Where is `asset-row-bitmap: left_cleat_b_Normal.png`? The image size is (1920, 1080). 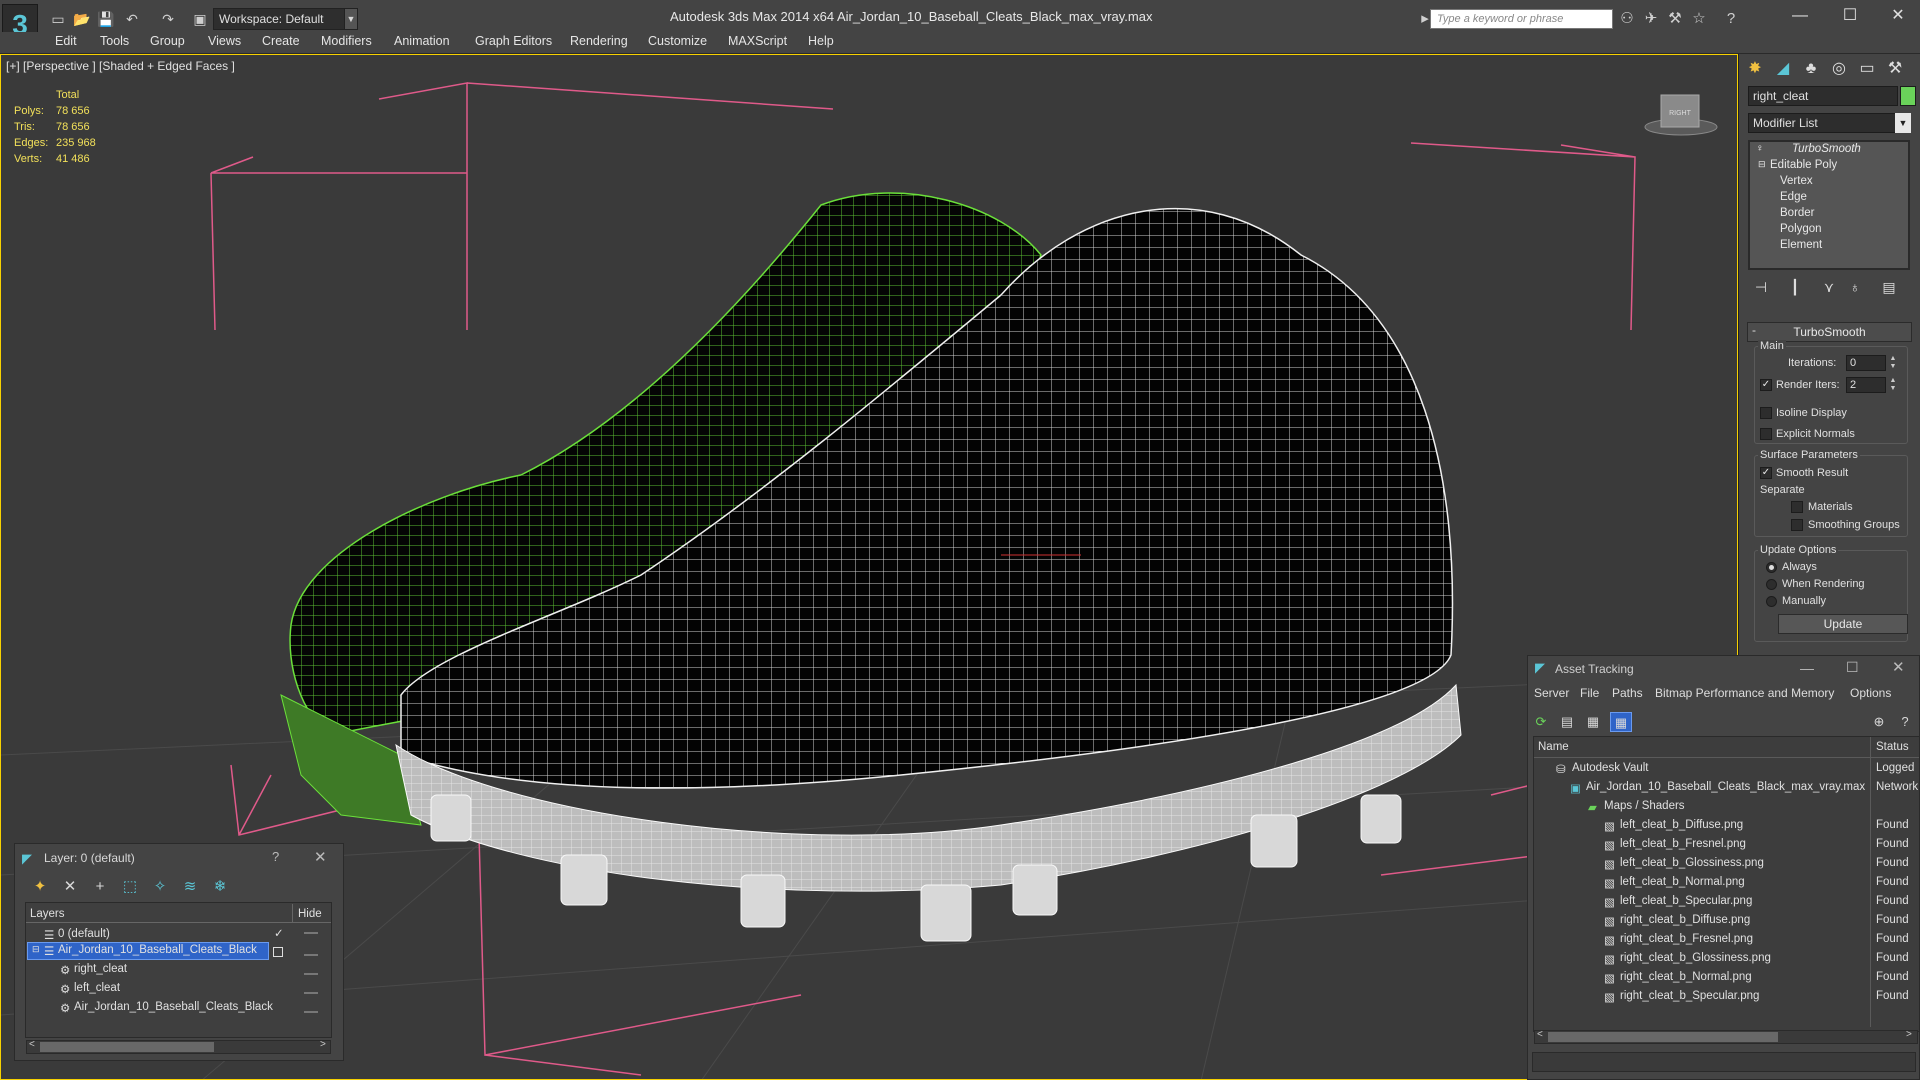 asset-row-bitmap: left_cleat_b_Normal.png is located at coordinates (1682, 882).